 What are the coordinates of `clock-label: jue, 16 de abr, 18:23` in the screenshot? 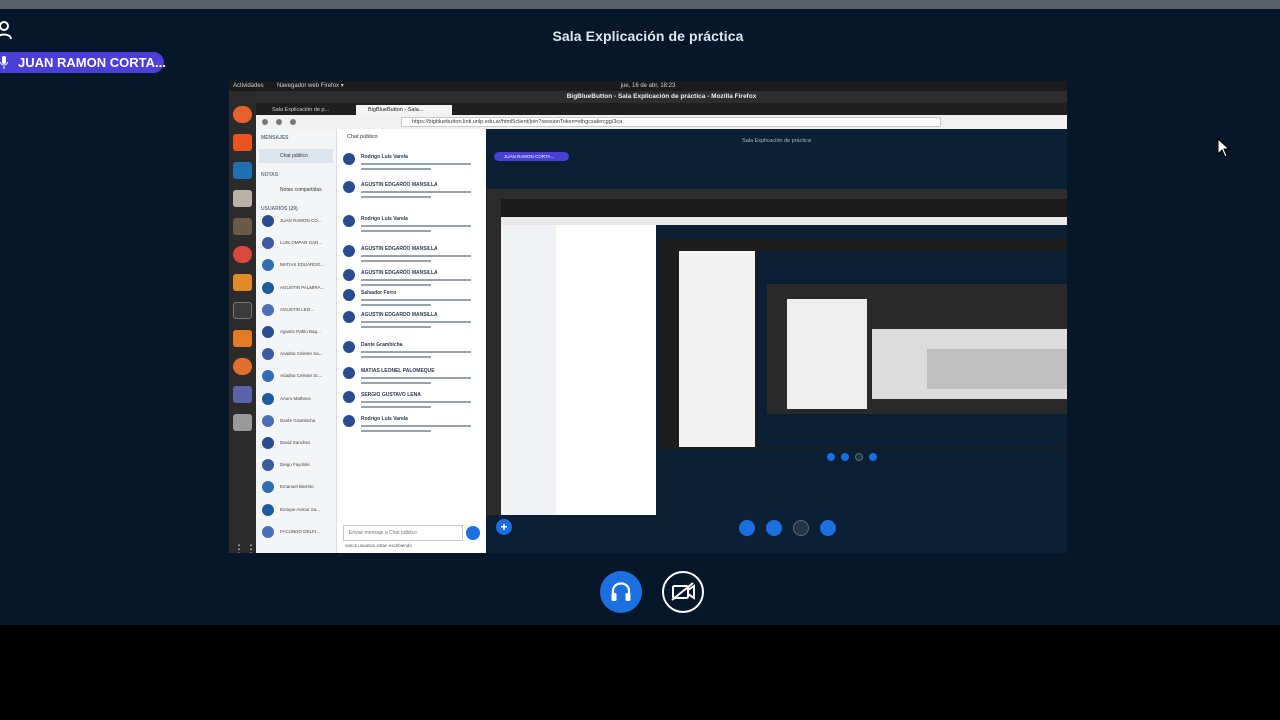 It's located at (648, 86).